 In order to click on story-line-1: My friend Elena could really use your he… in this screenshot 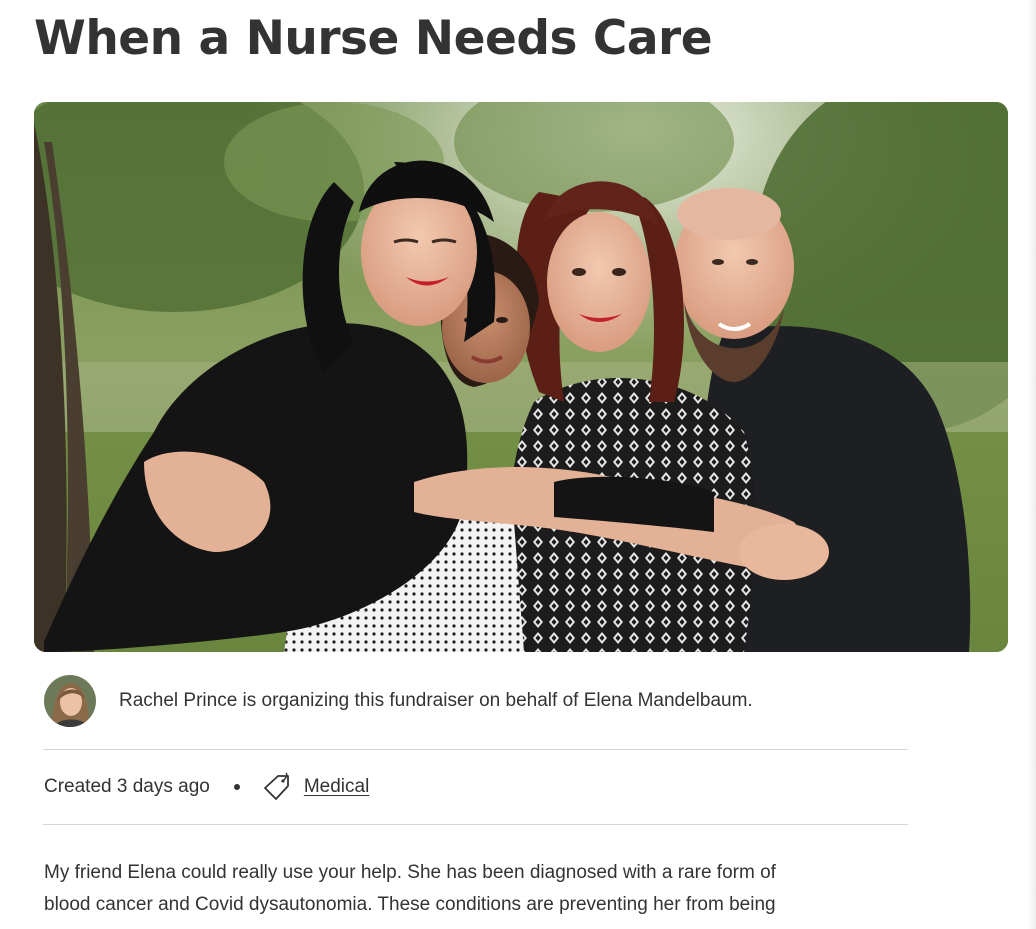, I will do `click(410, 872)`.